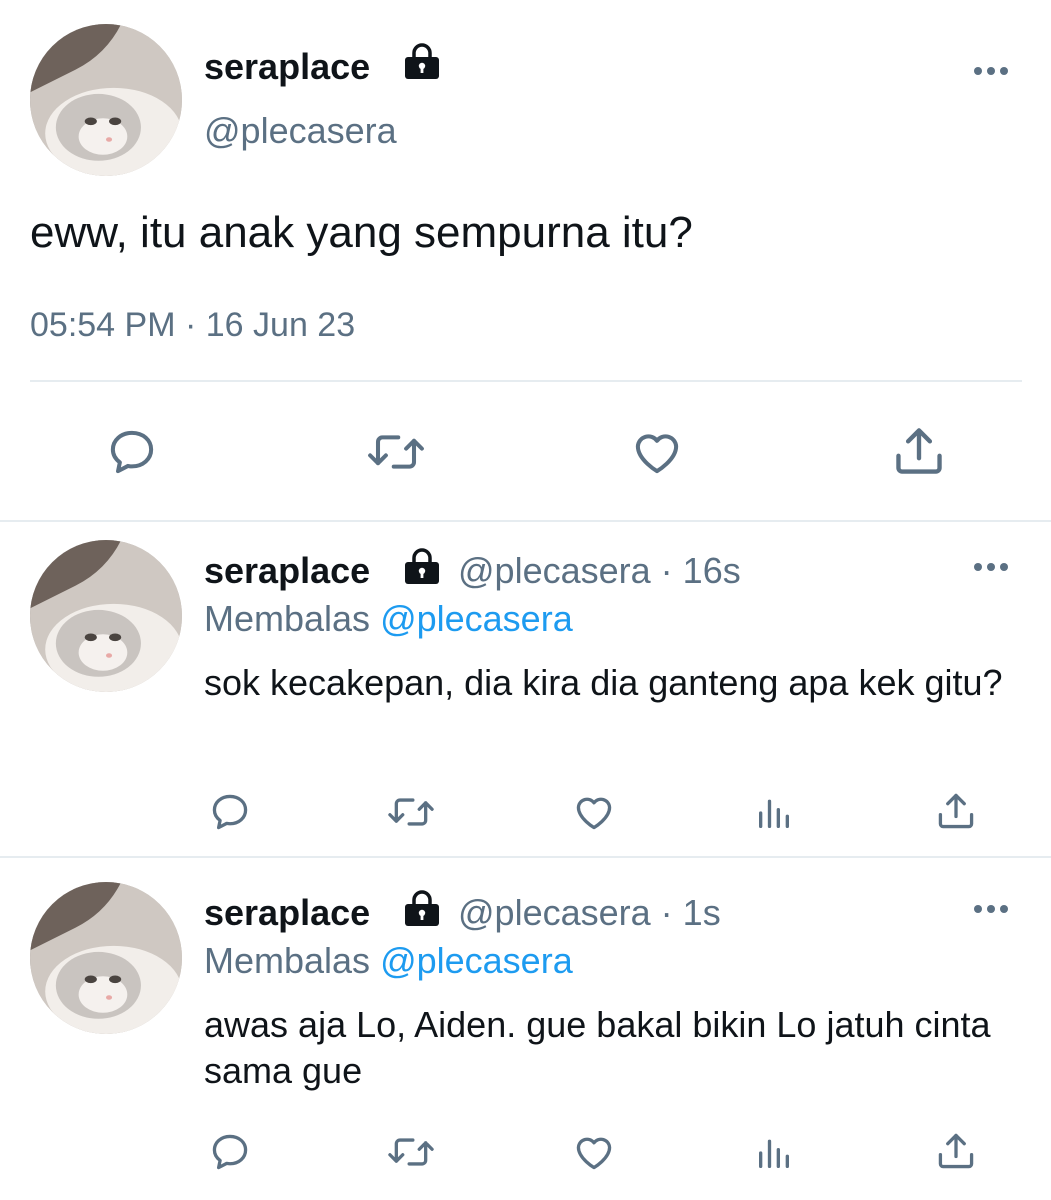 Image resolution: width=1051 pixels, height=1200 pixels. What do you see at coordinates (361, 232) in the screenshot?
I see `tweet-text: eww, itu anak yang sempurna itu?` at bounding box center [361, 232].